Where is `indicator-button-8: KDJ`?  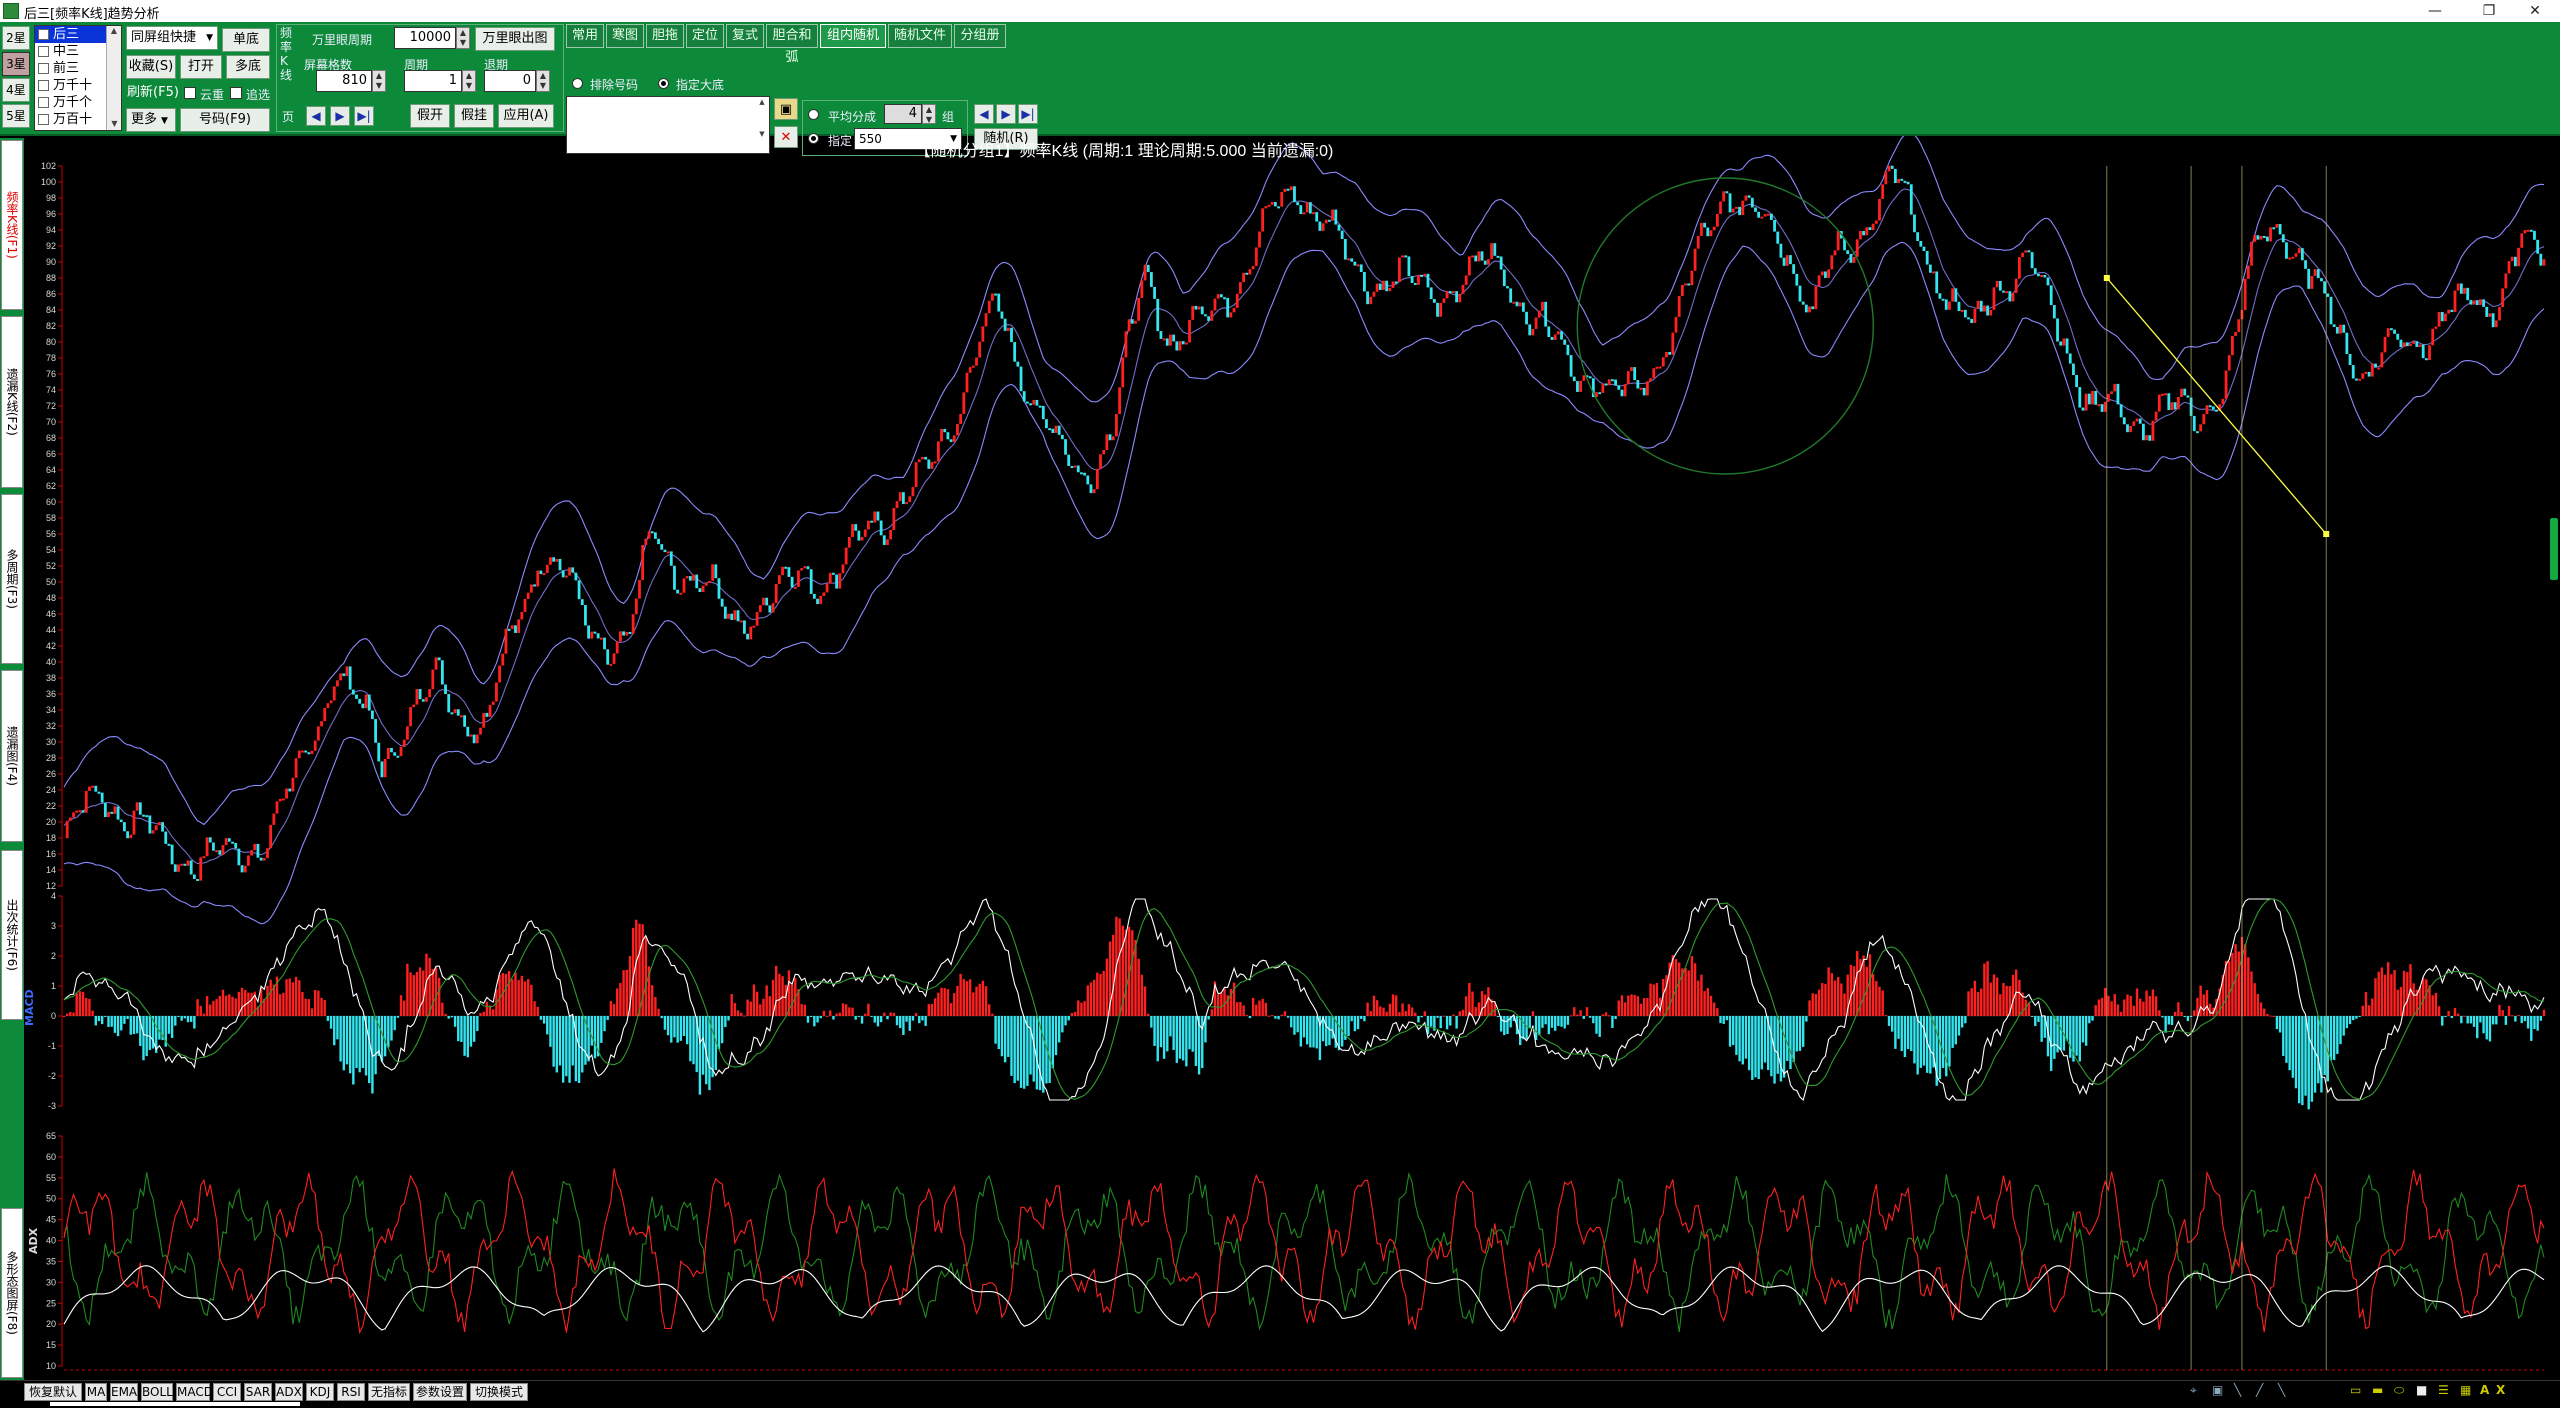
indicator-button-8: KDJ is located at coordinates (320, 1392).